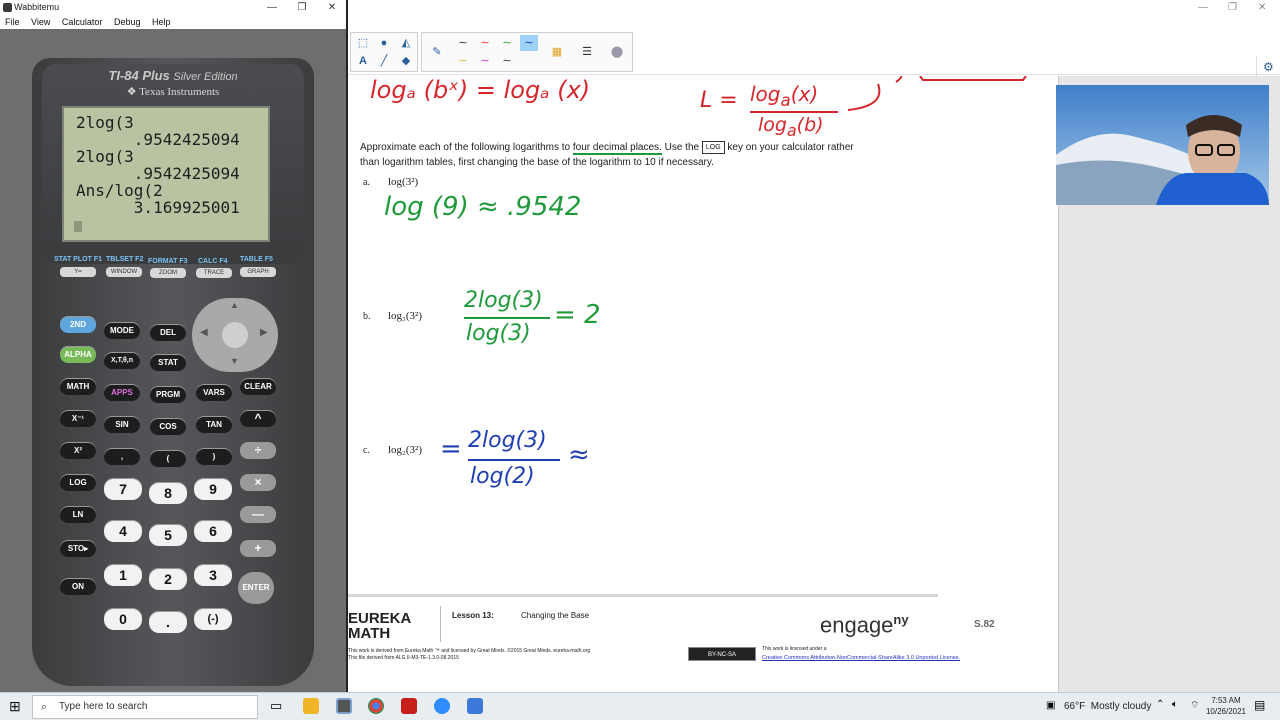 The height and width of the screenshot is (720, 1280). What do you see at coordinates (82, 22) in the screenshot?
I see `menu-calculator: Calculator` at bounding box center [82, 22].